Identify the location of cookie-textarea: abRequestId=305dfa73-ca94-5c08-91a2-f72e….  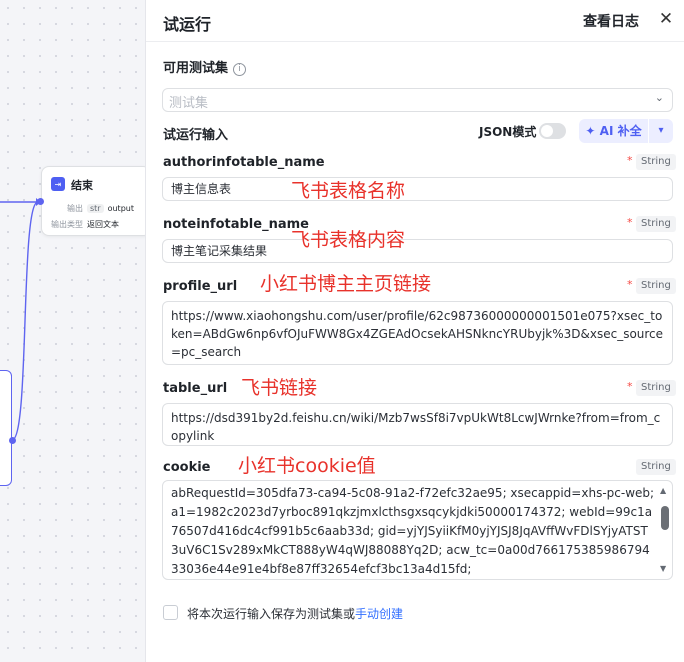
(417, 530).